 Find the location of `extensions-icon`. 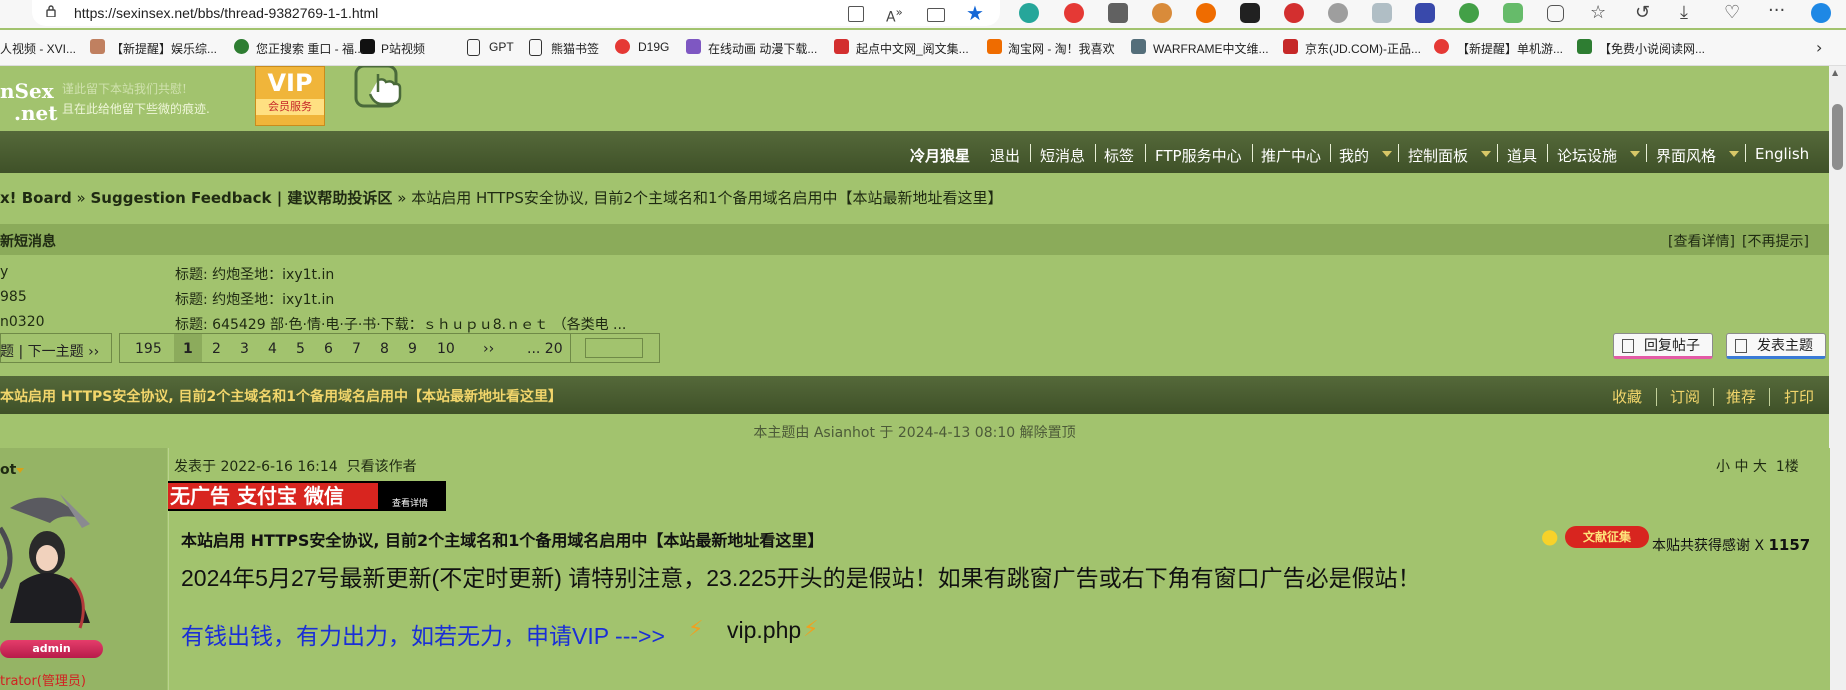

extensions-icon is located at coordinates (1555, 13).